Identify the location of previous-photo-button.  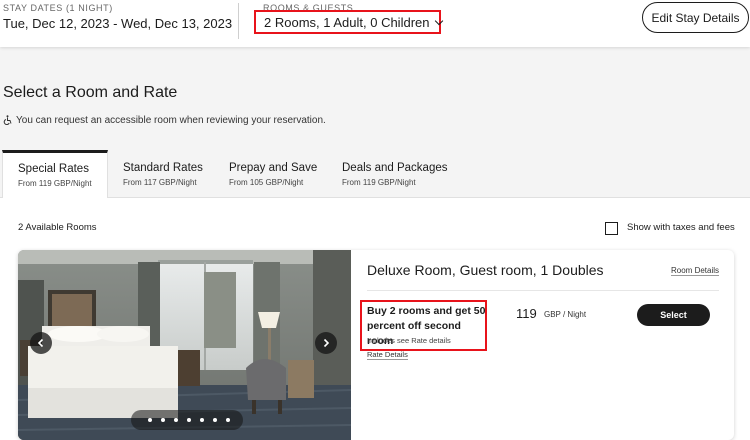
(41, 343).